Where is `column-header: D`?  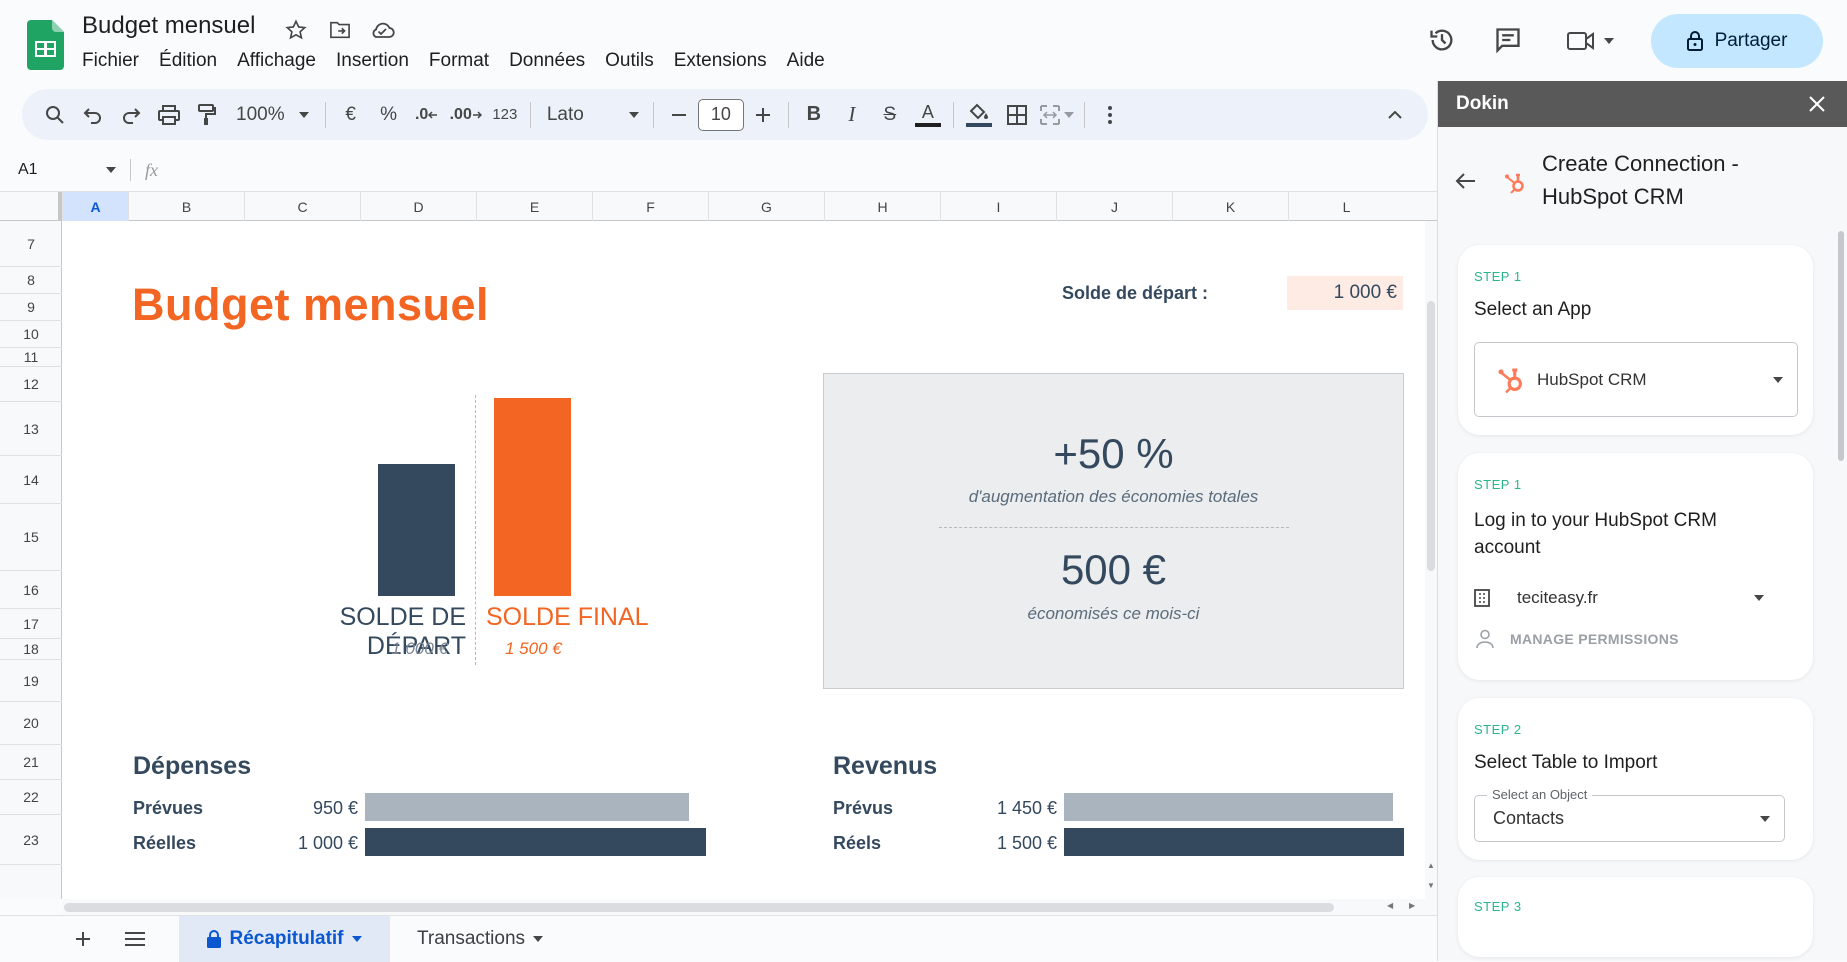
column-header: D is located at coordinates (418, 206).